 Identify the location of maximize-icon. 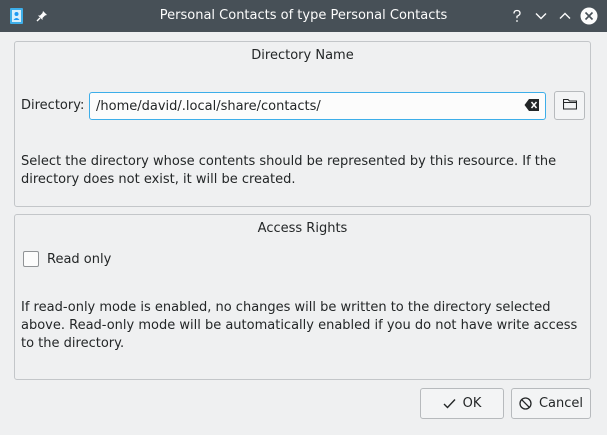
(565, 16).